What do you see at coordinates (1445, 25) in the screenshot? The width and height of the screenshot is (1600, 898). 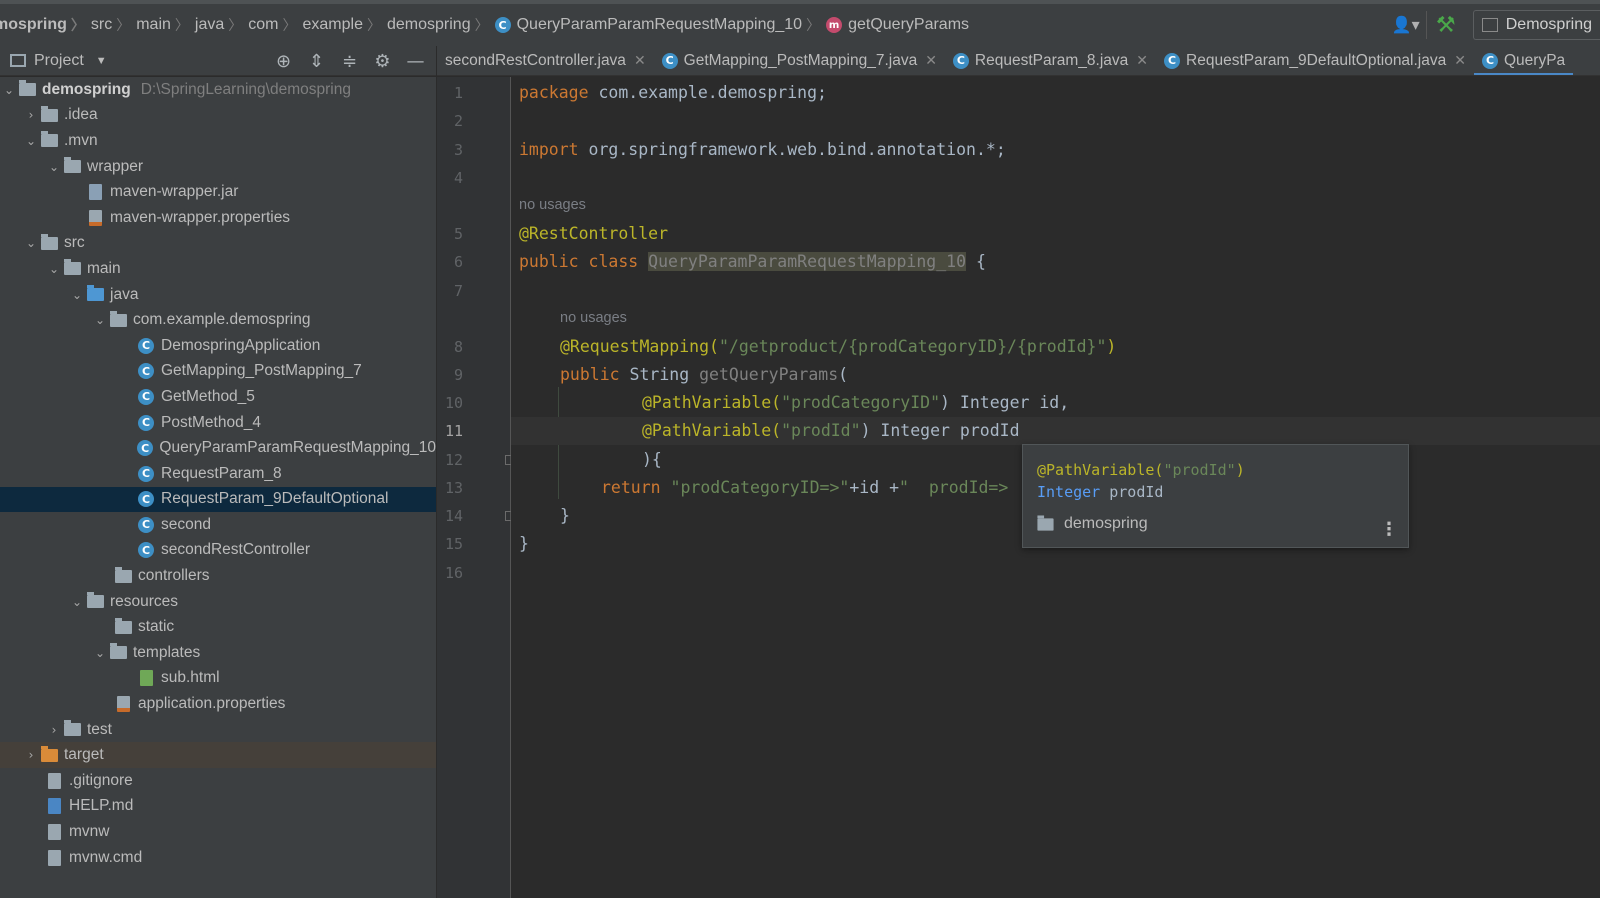 I see `hammer-icon: ⚒` at bounding box center [1445, 25].